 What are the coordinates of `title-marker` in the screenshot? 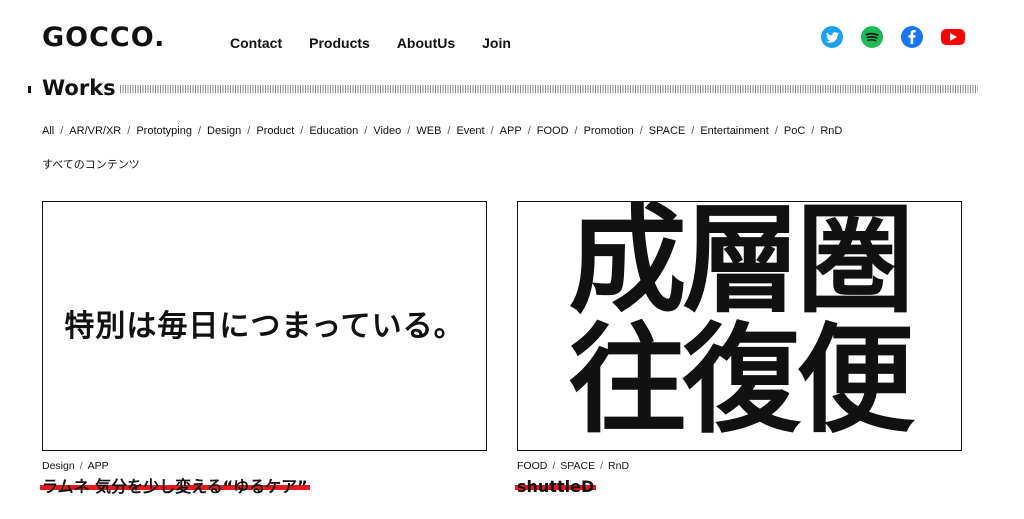 It's located at (29, 89).